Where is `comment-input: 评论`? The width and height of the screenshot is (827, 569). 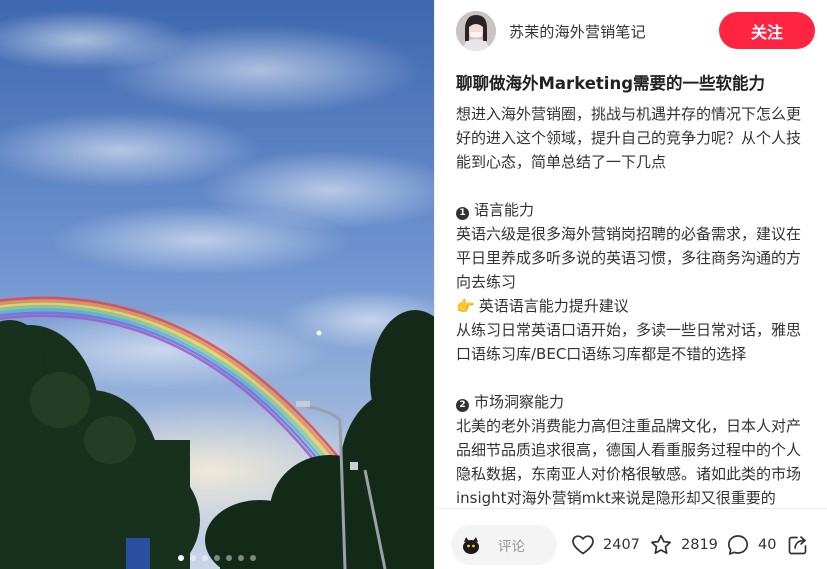 comment-input: 评论 is located at coordinates (504, 545).